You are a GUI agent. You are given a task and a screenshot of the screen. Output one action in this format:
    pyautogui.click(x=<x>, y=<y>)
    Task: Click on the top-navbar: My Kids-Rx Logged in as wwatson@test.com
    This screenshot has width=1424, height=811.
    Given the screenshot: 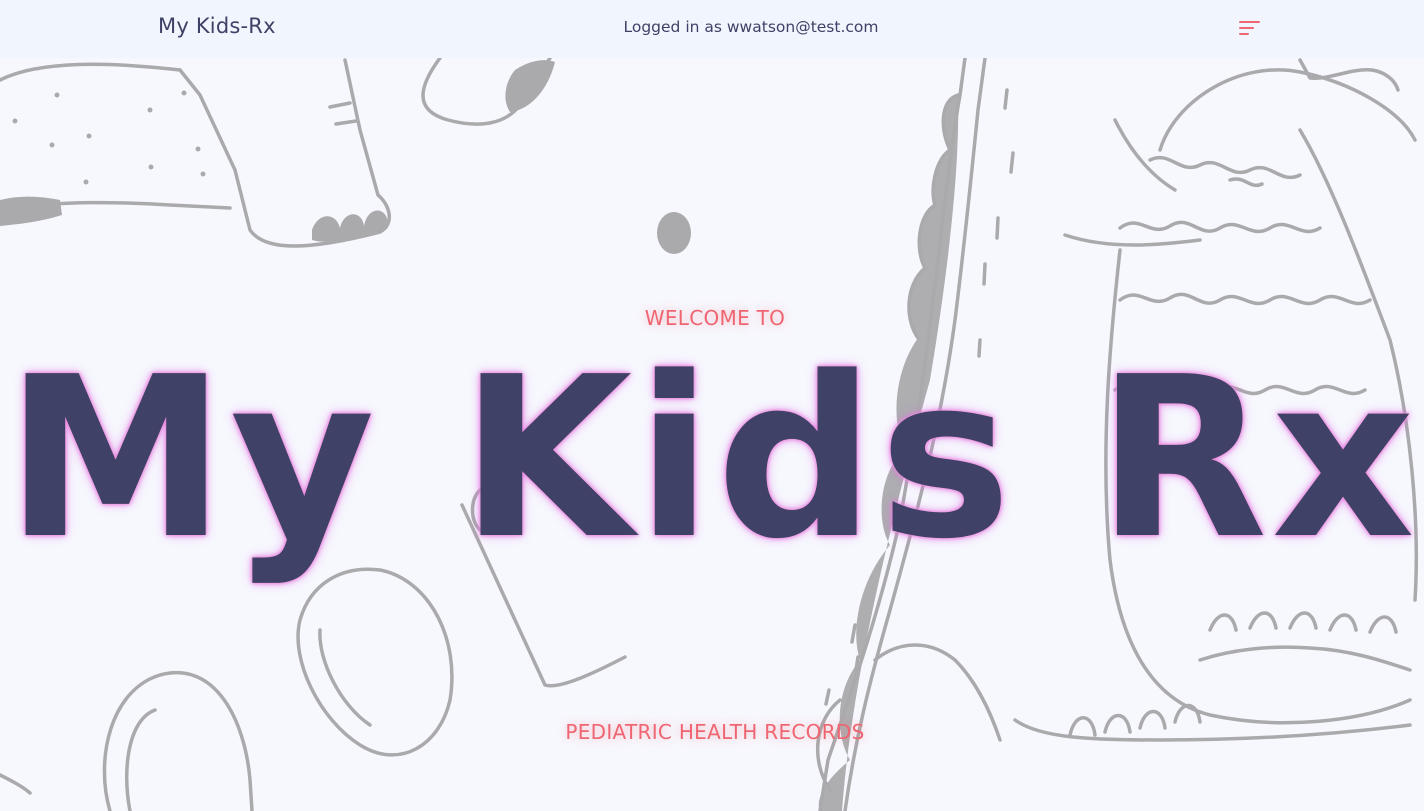 What is the action you would take?
    pyautogui.click(x=712, y=29)
    